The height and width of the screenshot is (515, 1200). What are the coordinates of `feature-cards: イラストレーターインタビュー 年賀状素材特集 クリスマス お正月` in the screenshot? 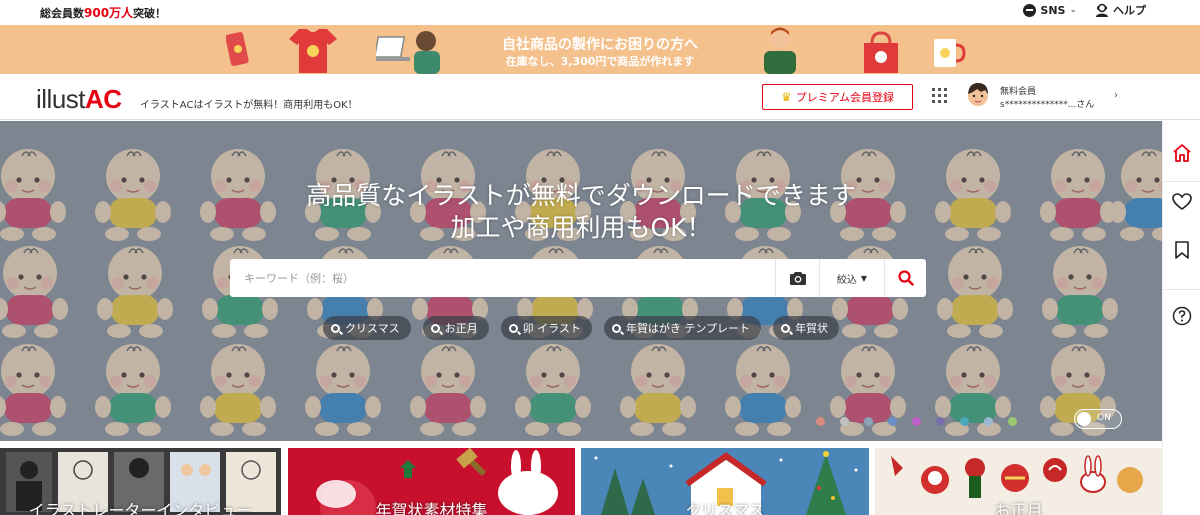 It's located at (581, 481).